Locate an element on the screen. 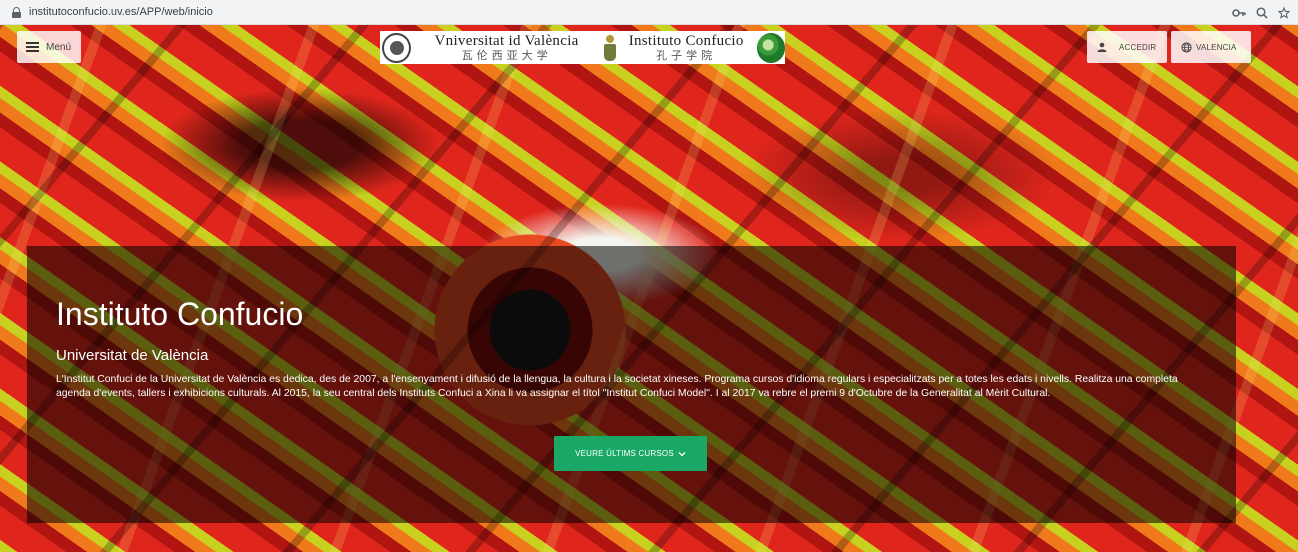 This screenshot has height=552, width=1298. institute-chinese-name: 孔子学院 is located at coordinates (686, 55).